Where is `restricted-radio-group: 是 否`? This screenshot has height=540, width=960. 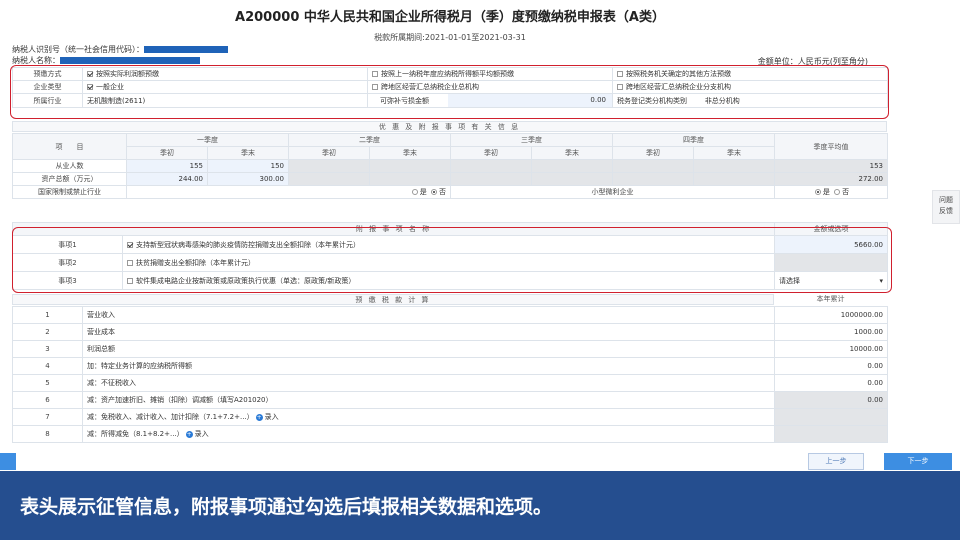
restricted-radio-group: 是 否 is located at coordinates (288, 192).